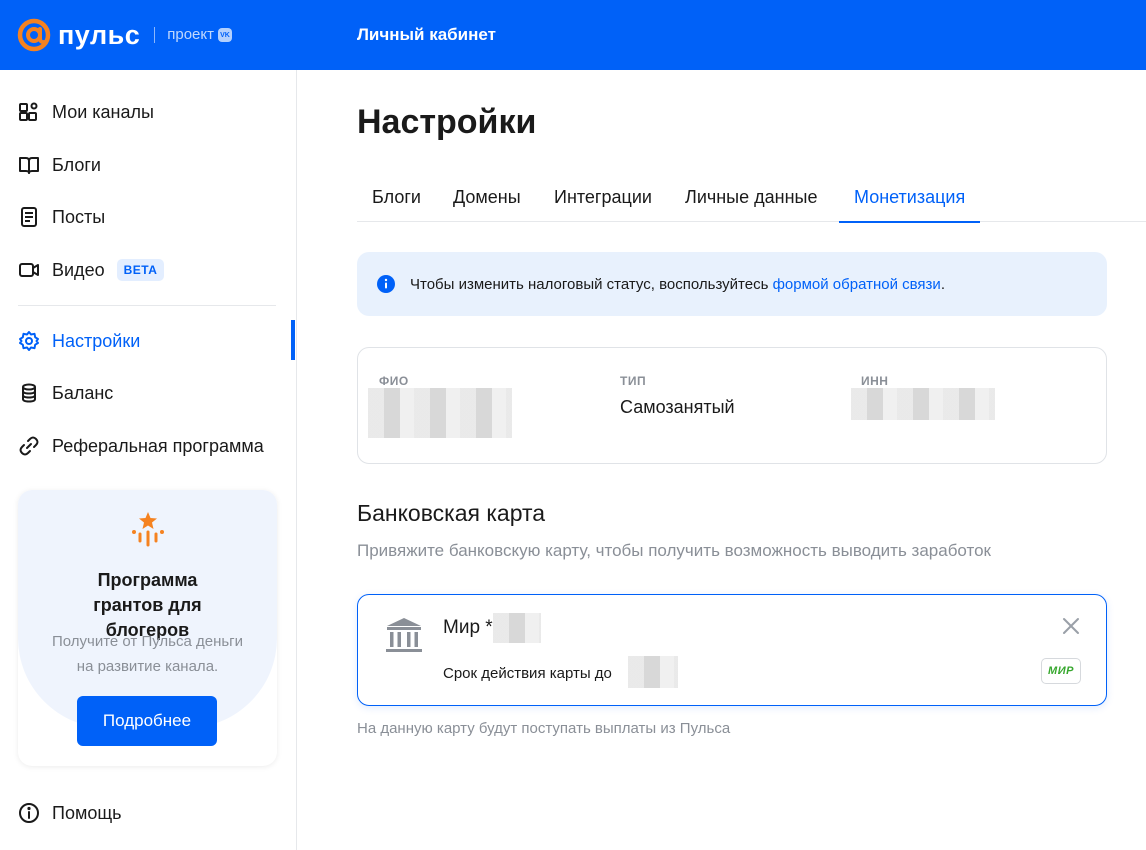 The width and height of the screenshot is (1146, 850). Describe the element at coordinates (29, 270) in the screenshot. I see `video-icon` at that location.